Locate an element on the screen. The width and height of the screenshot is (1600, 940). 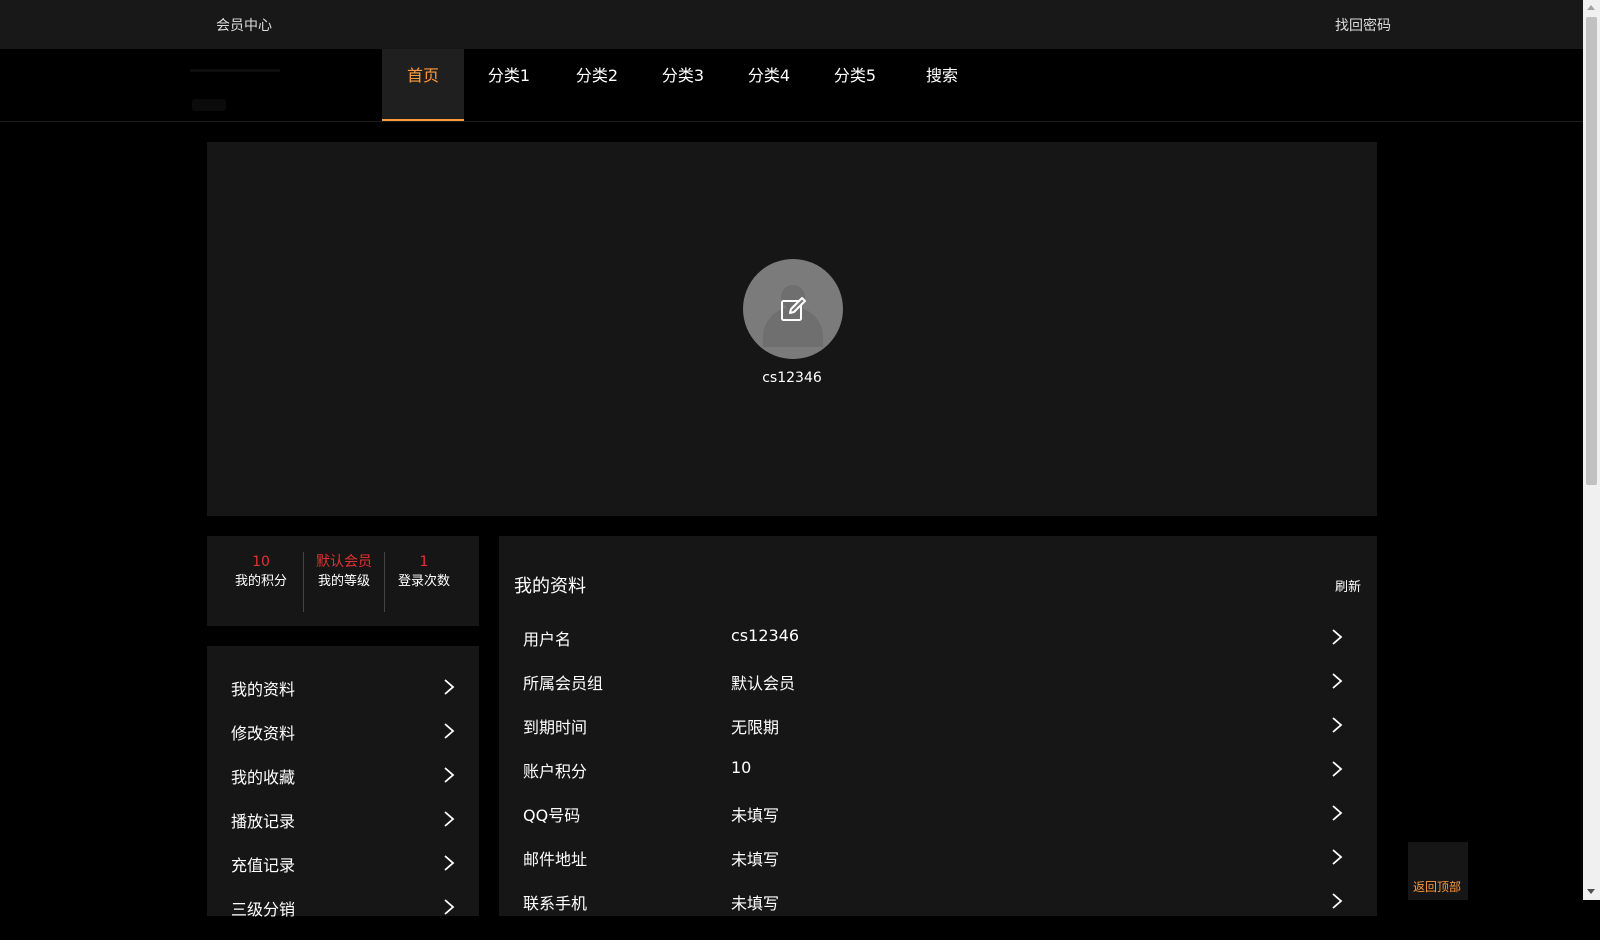
nav-list: 首页 分类1 分类2 分类3 分类4 分类5 搜索 is located at coordinates (684, 85).